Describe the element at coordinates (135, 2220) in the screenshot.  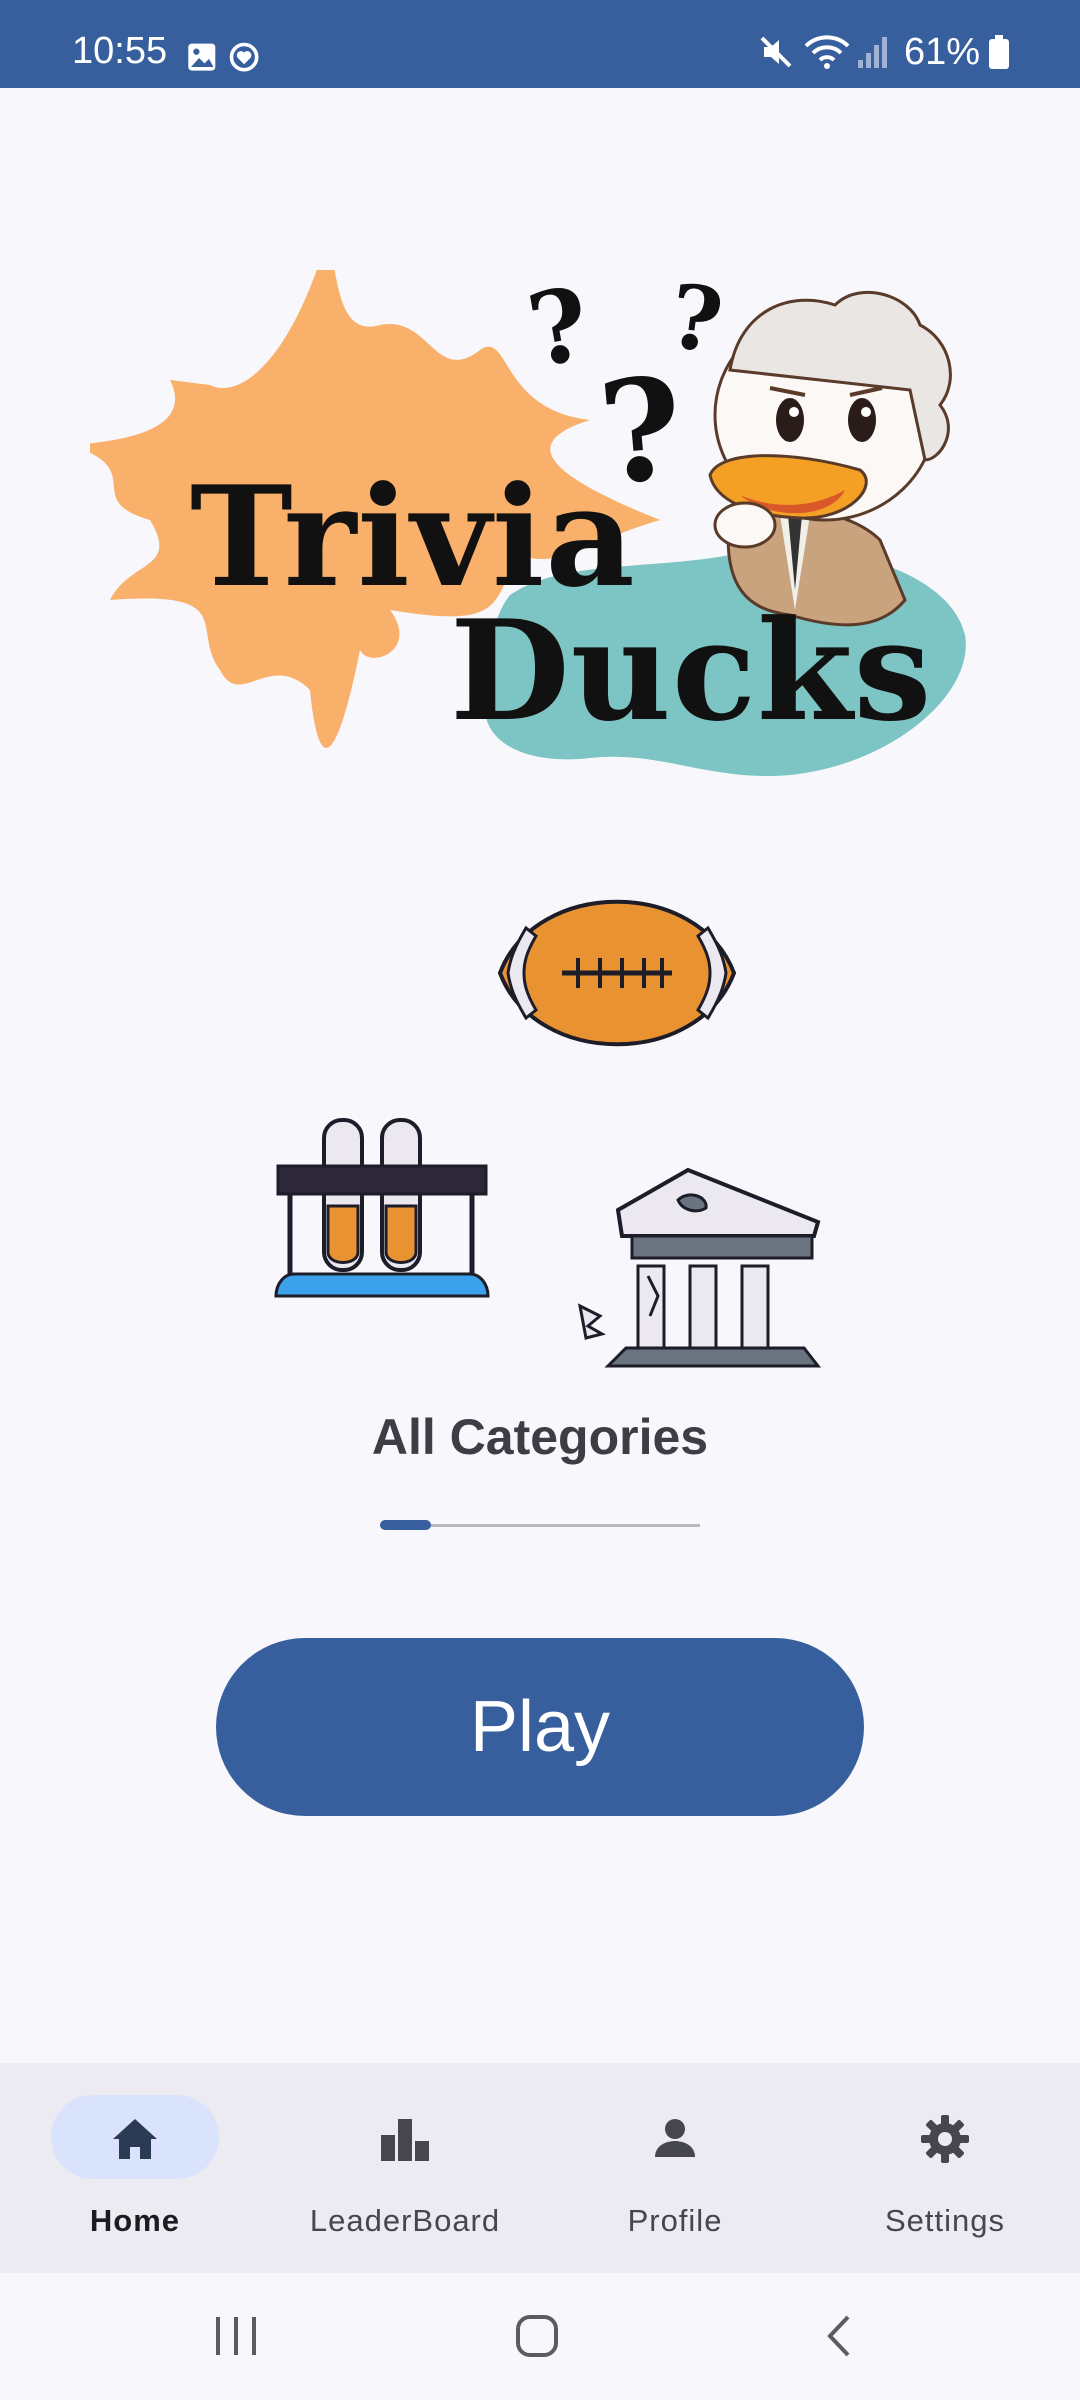
I see `nav-label-home: Home` at that location.